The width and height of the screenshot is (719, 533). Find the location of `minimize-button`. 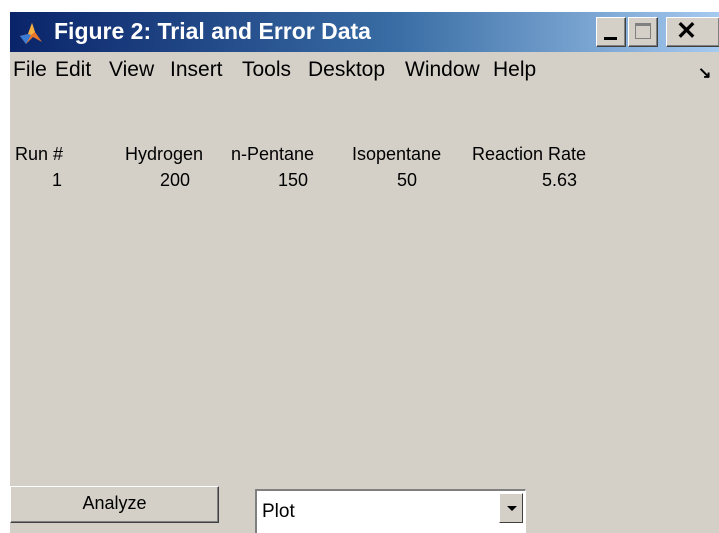

minimize-button is located at coordinates (611, 32).